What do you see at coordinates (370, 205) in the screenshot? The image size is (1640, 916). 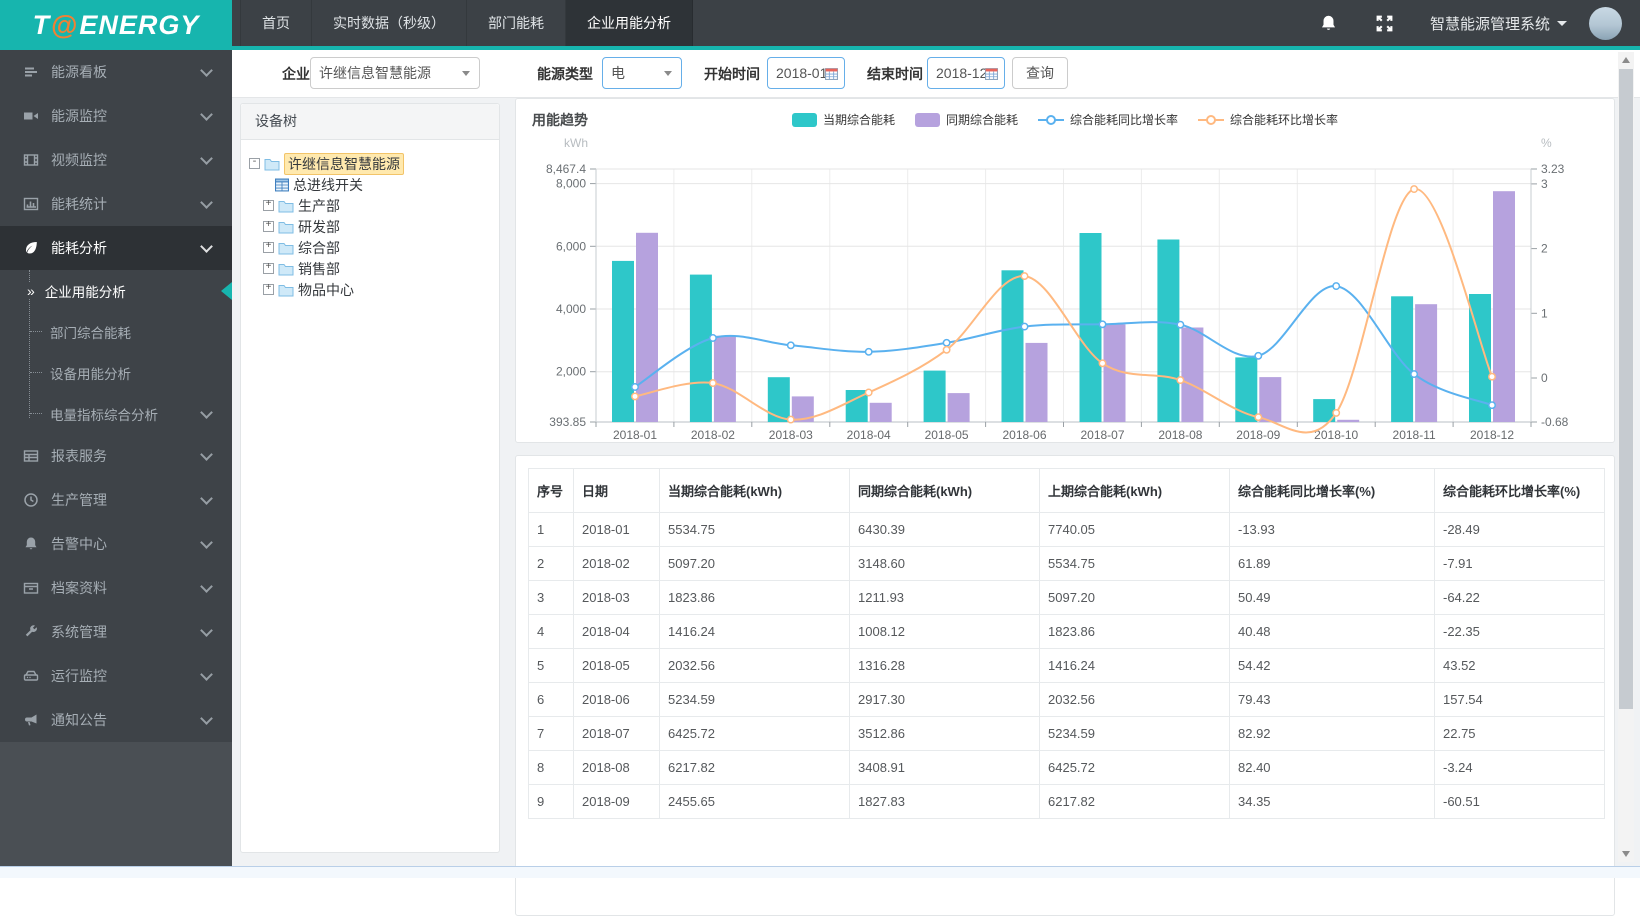 I see `tree-node-生产部: + 生产部` at bounding box center [370, 205].